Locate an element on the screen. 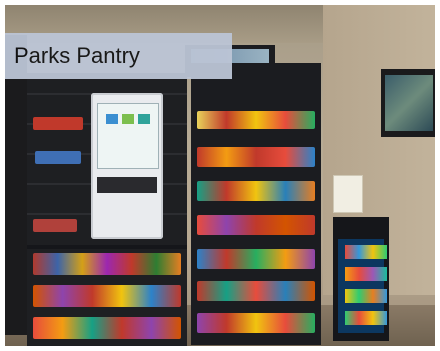  caption-box: Parks Pantry is located at coordinates (118, 56).